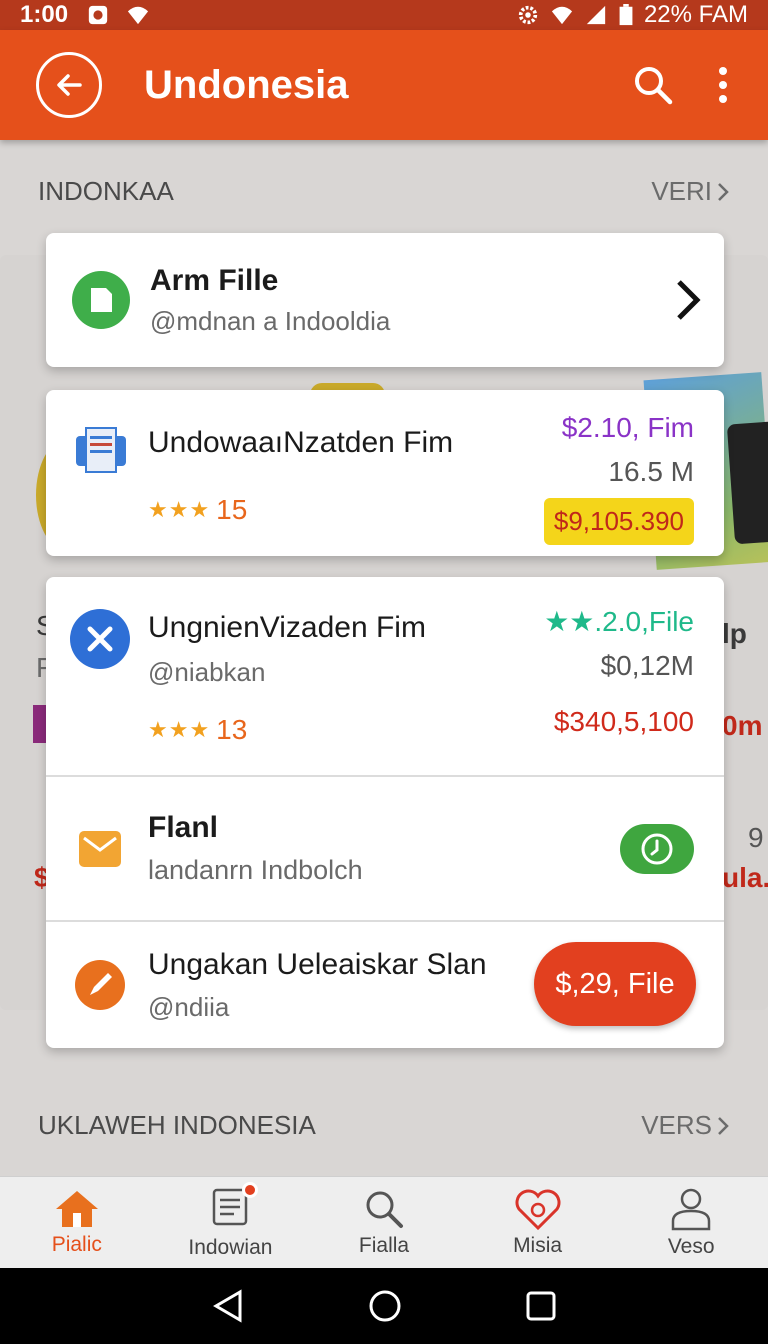 Image resolution: width=768 pixels, height=1344 pixels. I want to click on nav-label: Indowian, so click(230, 1247).